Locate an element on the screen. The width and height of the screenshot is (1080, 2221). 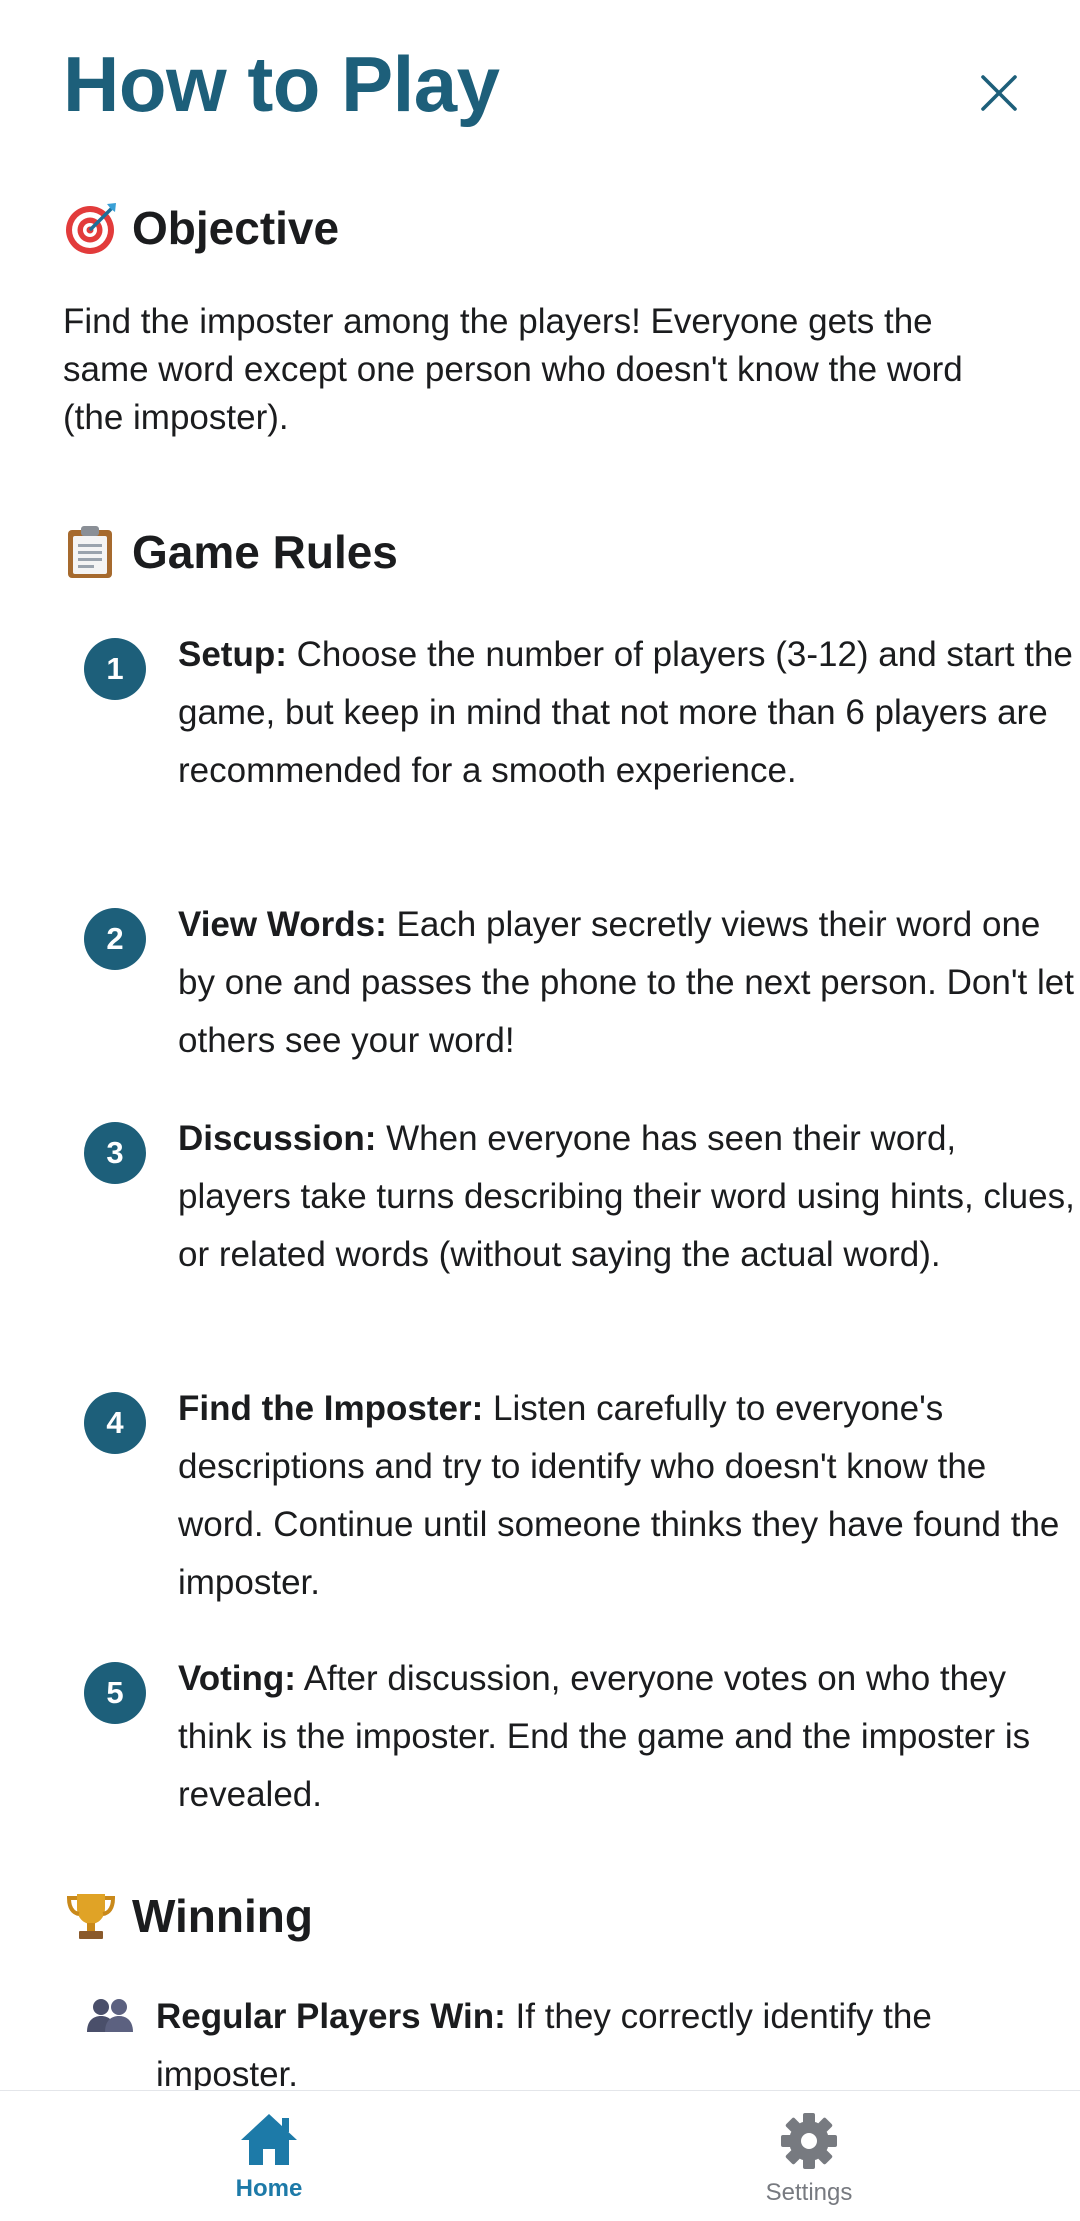
target-icon is located at coordinates (91, 228).